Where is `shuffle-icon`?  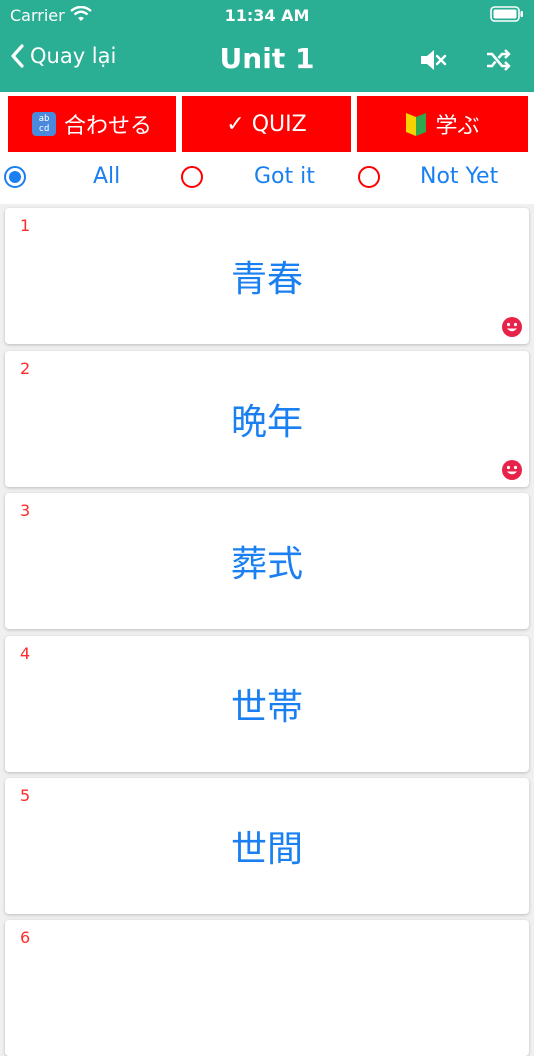
shuffle-icon is located at coordinates (499, 60).